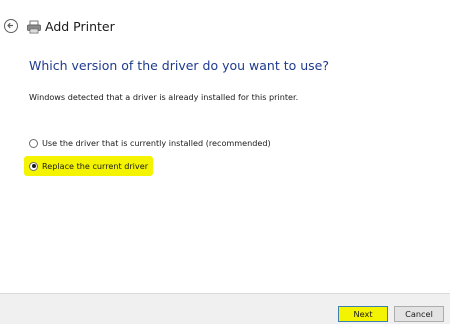 Image resolution: width=450 pixels, height=324 pixels. What do you see at coordinates (419, 314) in the screenshot?
I see `cancel-button: Cancel` at bounding box center [419, 314].